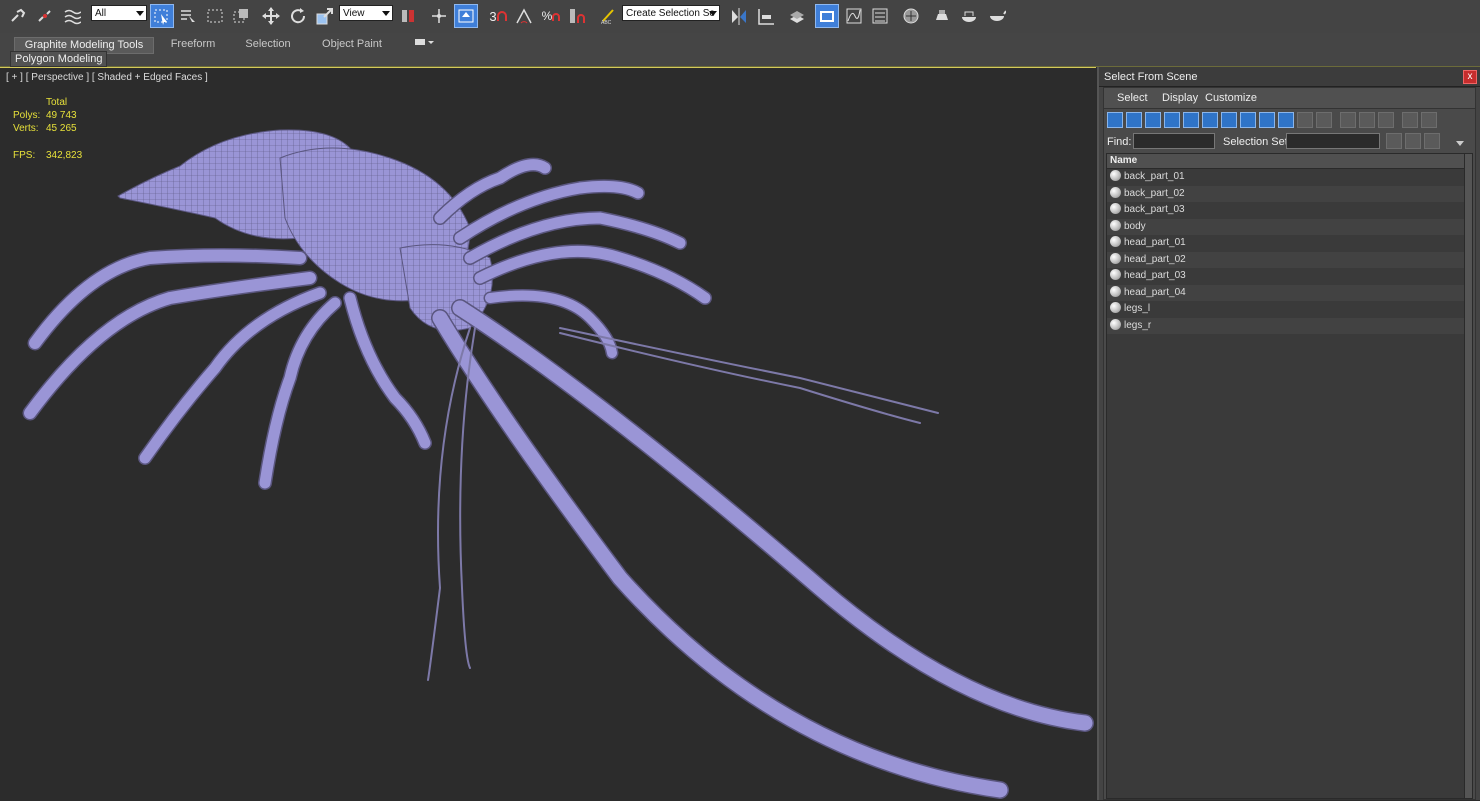  I want to click on list-item: legs_l, so click(1286, 309).